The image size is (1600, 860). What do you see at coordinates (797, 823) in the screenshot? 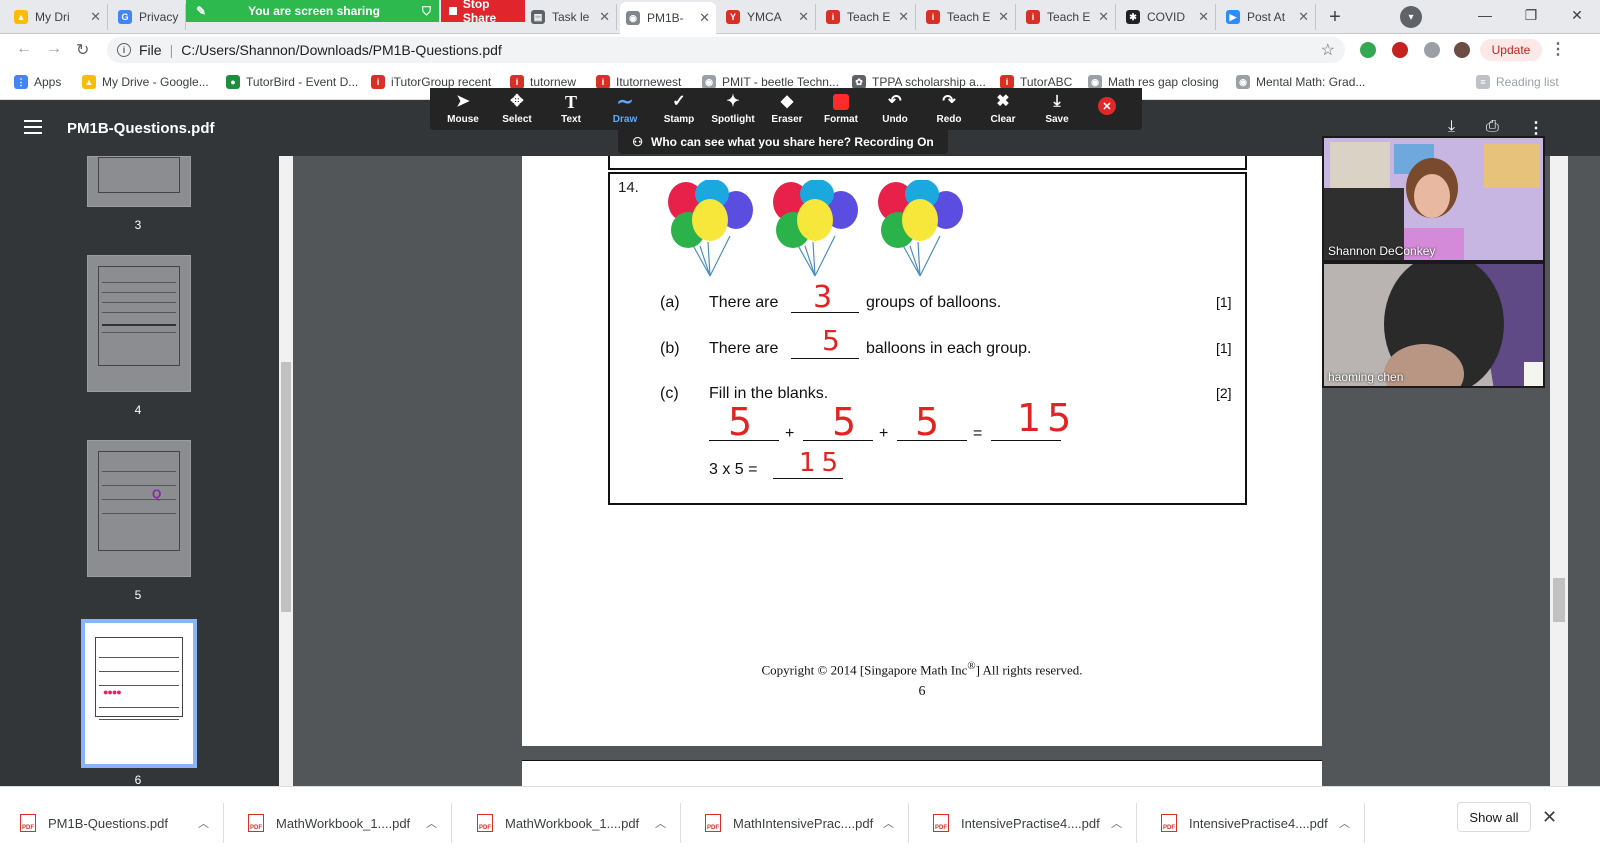
I see `download-item: PDF MathIntensivePrac....pdf ︿` at bounding box center [797, 823].